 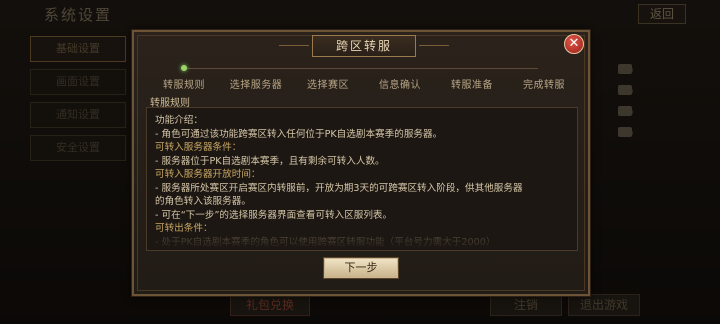 I want to click on rules-line: 可转入服务器条件：, so click(x=198, y=147).